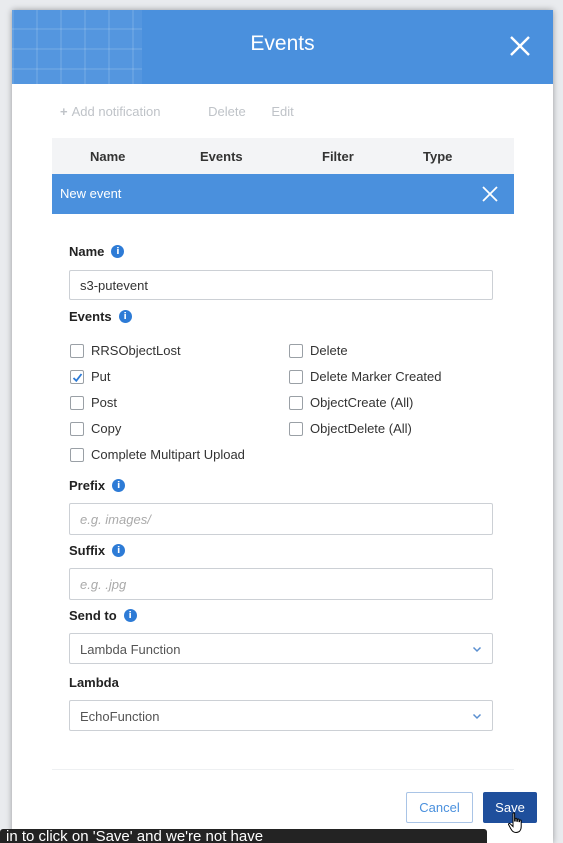 This screenshot has width=563, height=843. I want to click on column-header-type: Type, so click(437, 156).